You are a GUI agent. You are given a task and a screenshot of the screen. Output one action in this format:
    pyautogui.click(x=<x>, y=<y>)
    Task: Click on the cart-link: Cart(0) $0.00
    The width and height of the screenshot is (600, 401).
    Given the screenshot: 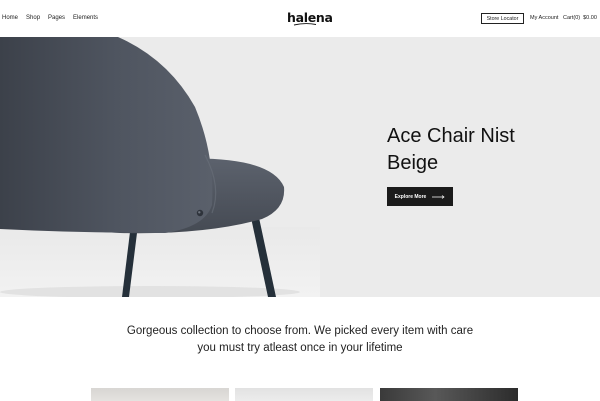 What is the action you would take?
    pyautogui.click(x=580, y=18)
    